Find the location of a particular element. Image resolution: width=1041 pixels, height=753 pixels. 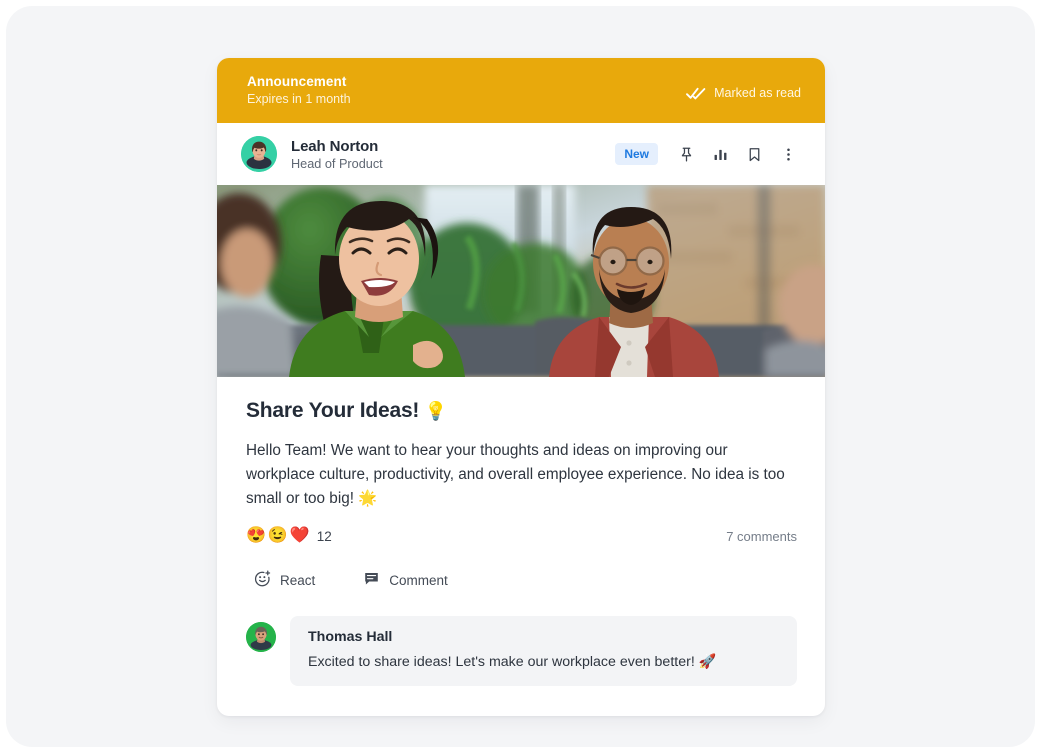

comments-count: 7 comments is located at coordinates (761, 536).